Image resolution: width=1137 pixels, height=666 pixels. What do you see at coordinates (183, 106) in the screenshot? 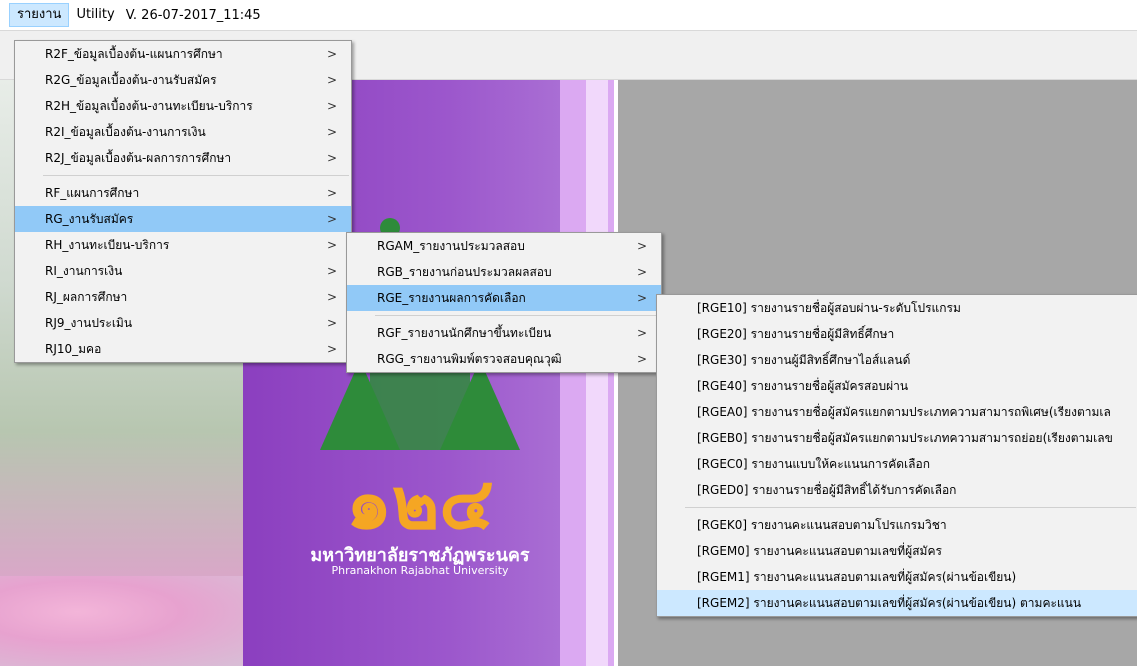
I see `menu-item-r2h: R2H_ข้อมูลเบื้องต้น-งานทะเบียน-บริการ >` at bounding box center [183, 106].